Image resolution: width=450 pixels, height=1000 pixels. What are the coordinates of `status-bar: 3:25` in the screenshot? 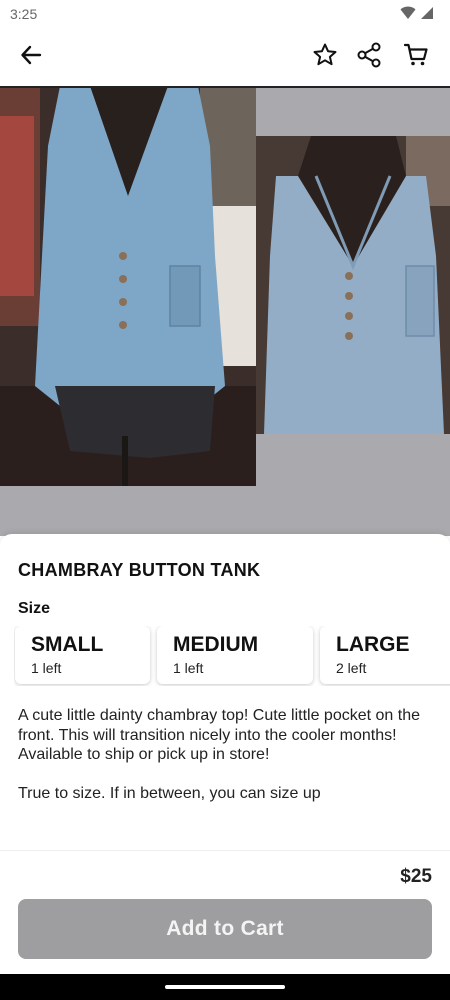 It's located at (225, 14).